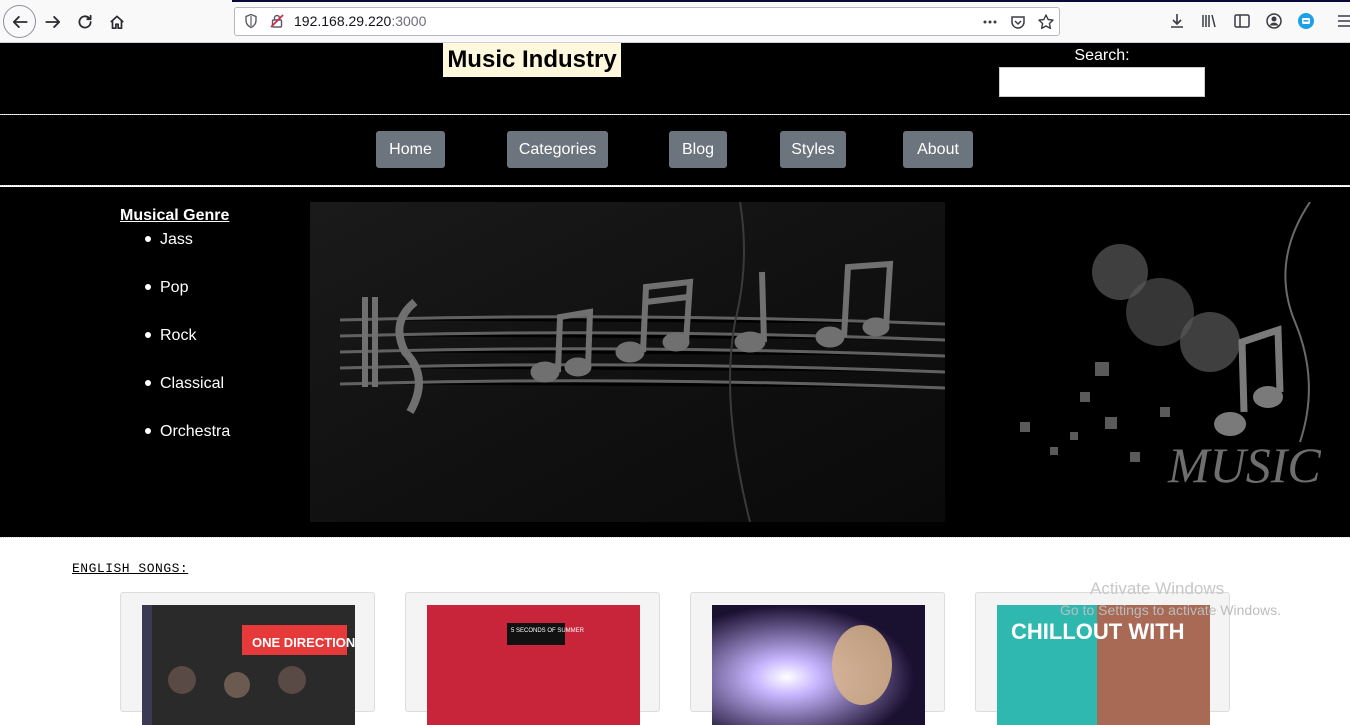  What do you see at coordinates (248, 665) in the screenshot?
I see `song-thumbnail: ONE DIRECTION` at bounding box center [248, 665].